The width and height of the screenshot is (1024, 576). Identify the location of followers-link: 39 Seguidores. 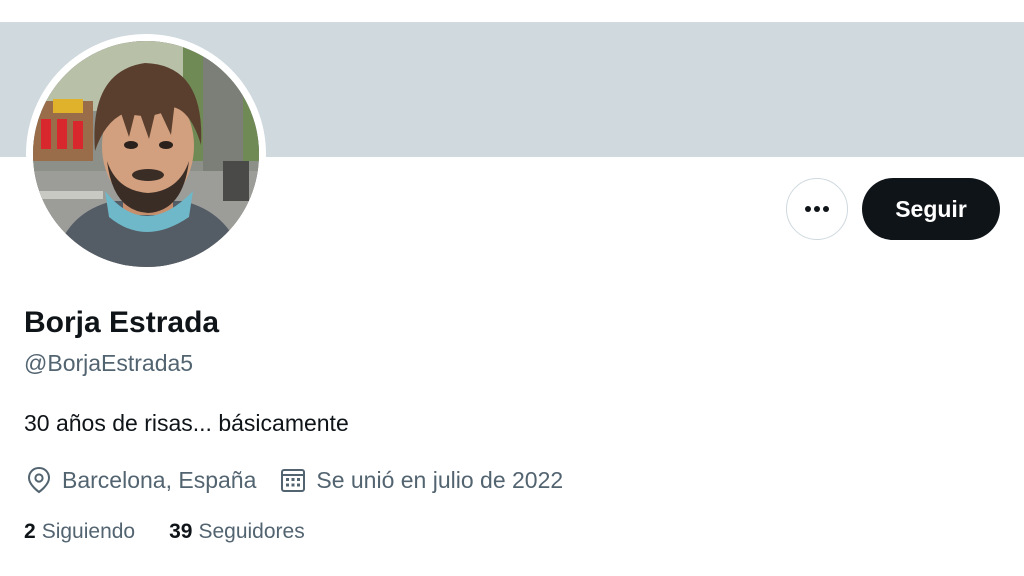
(237, 532).